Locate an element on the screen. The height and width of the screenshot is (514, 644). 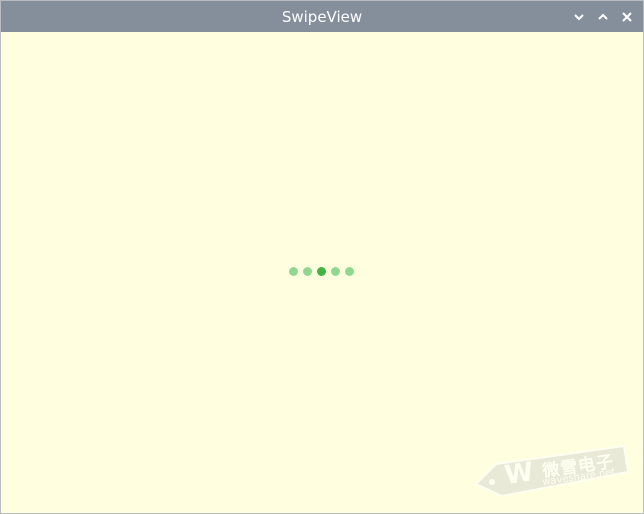
maximize-button is located at coordinates (603, 17).